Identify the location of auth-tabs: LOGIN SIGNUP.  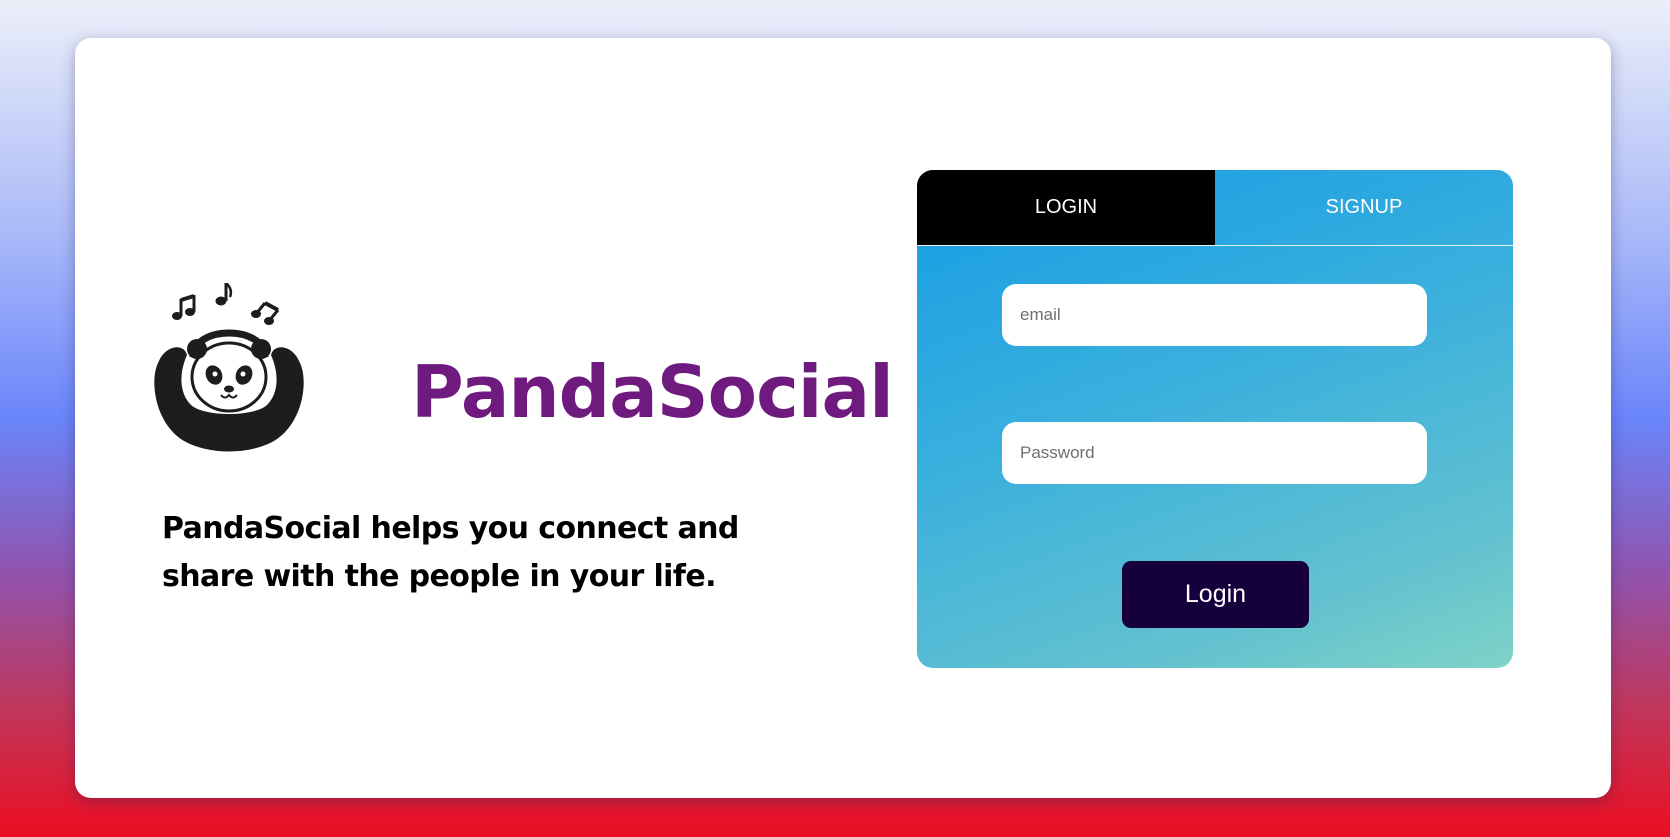
(1215, 208).